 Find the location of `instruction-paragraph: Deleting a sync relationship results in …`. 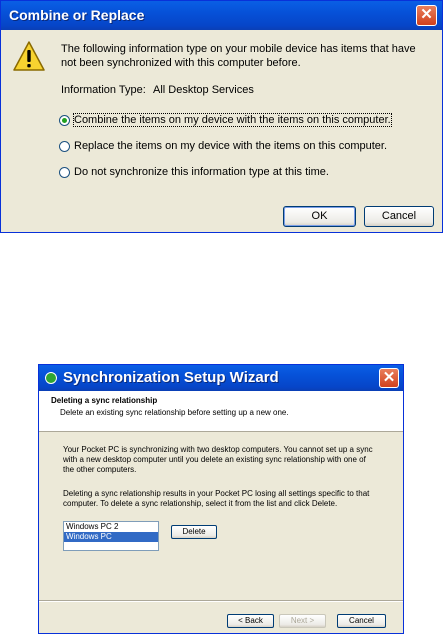

instruction-paragraph: Deleting a sync relationship results in … is located at coordinates (216, 498).